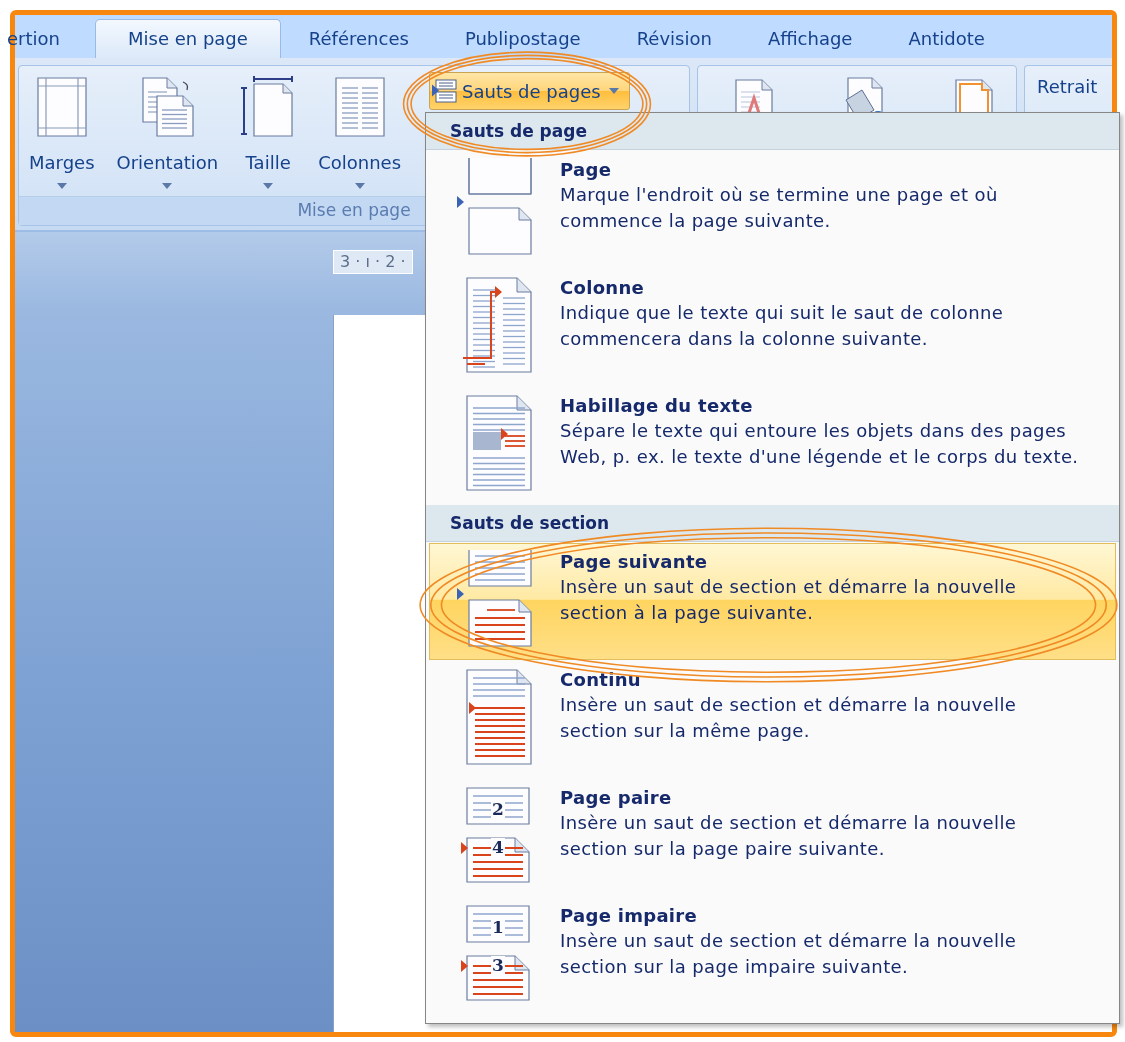 Image resolution: width=1125 pixels, height=1042 pixels. I want to click on menu-item-description: Insère un saut de section et démarre la nouvelle section sur la même page., so click(789, 718).